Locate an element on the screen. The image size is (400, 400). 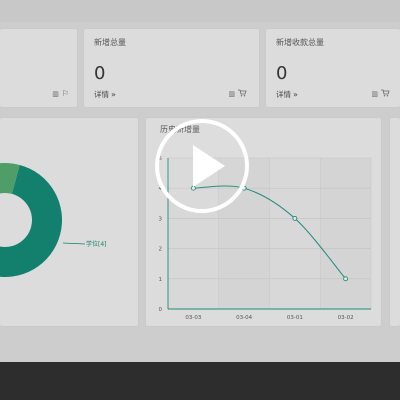
donut-chart: 学位[4] is located at coordinates (53, 220).